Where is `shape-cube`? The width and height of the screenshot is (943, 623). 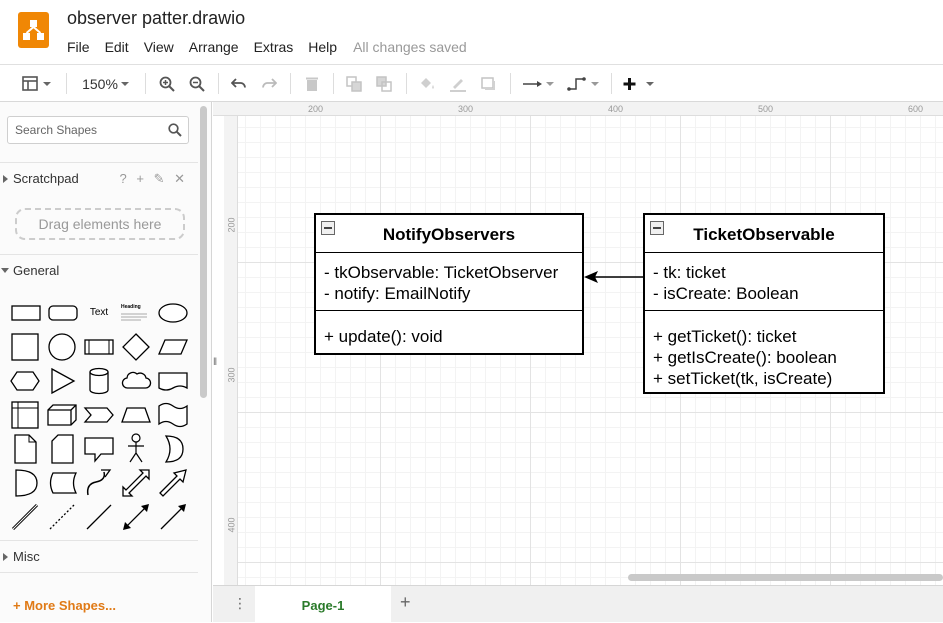
shape-cube is located at coordinates (62, 415).